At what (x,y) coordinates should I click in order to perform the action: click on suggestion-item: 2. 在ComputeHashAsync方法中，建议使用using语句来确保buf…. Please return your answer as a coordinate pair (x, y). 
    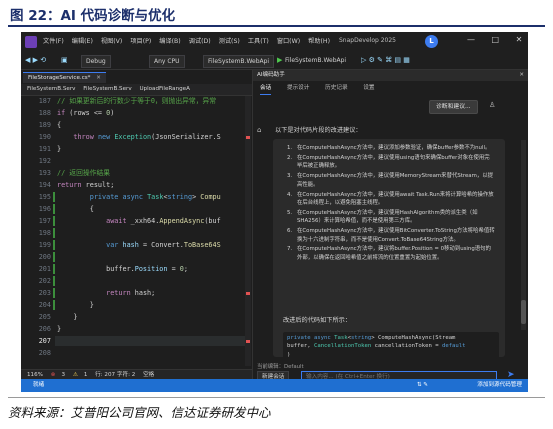
    Looking at the image, I should click on (391, 162).